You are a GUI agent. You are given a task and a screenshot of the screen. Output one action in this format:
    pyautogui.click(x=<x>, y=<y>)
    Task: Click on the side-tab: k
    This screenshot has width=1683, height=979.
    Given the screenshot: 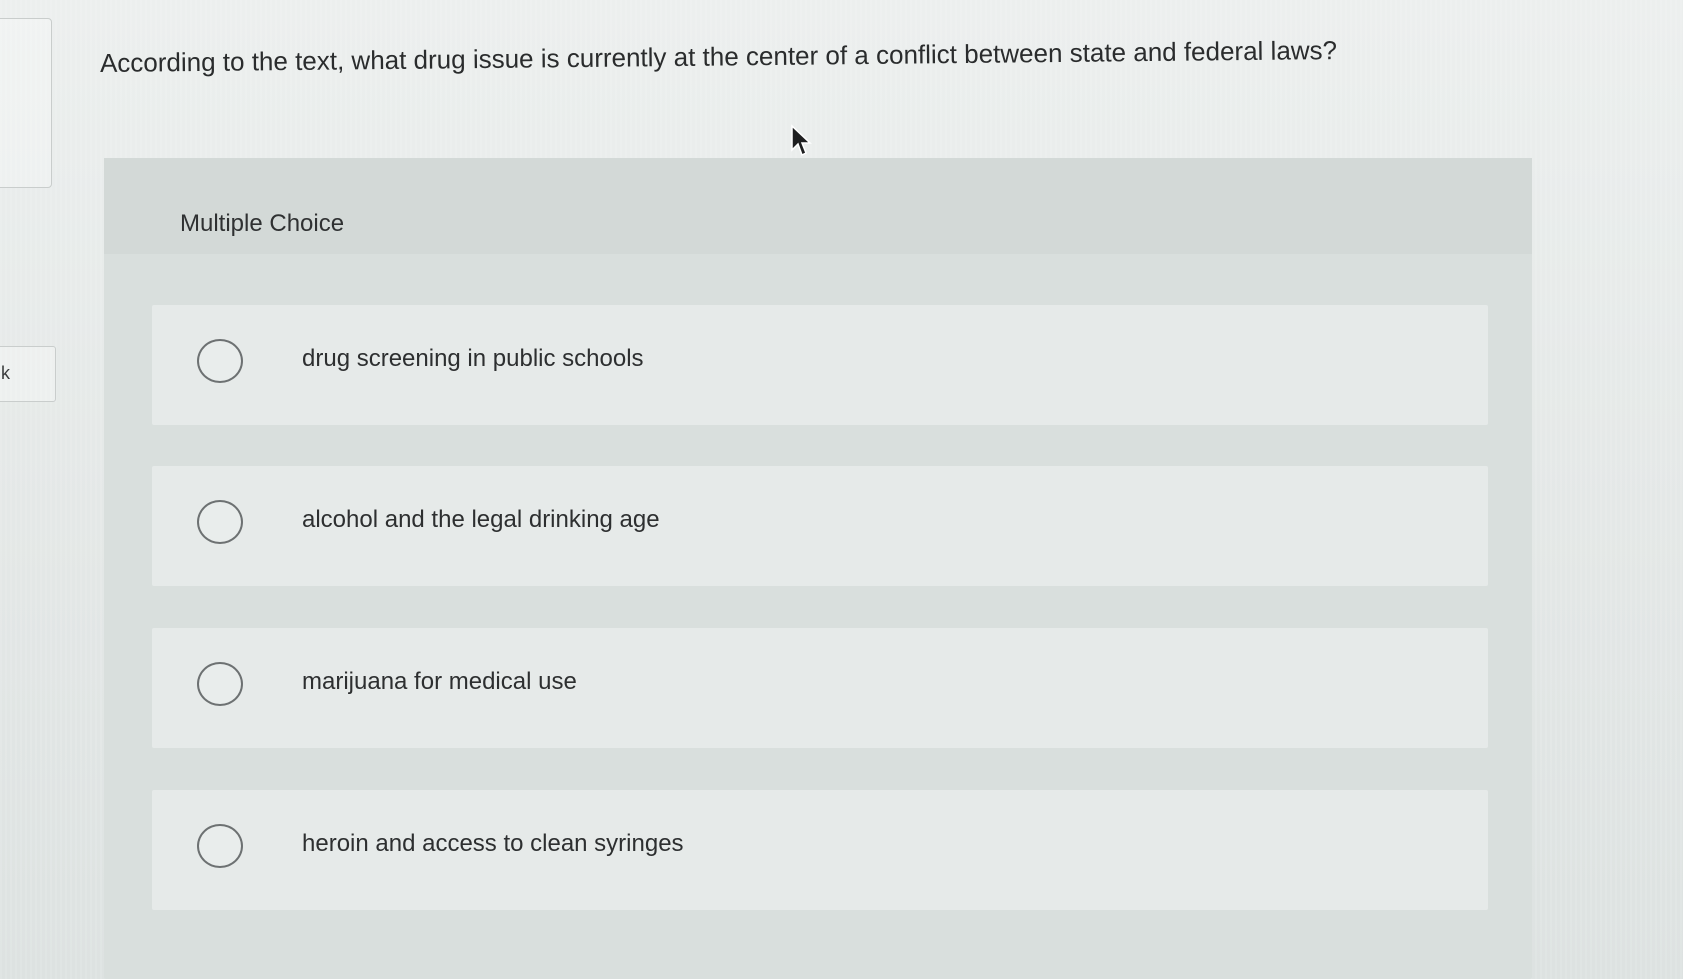 What is the action you would take?
    pyautogui.click(x=28, y=374)
    